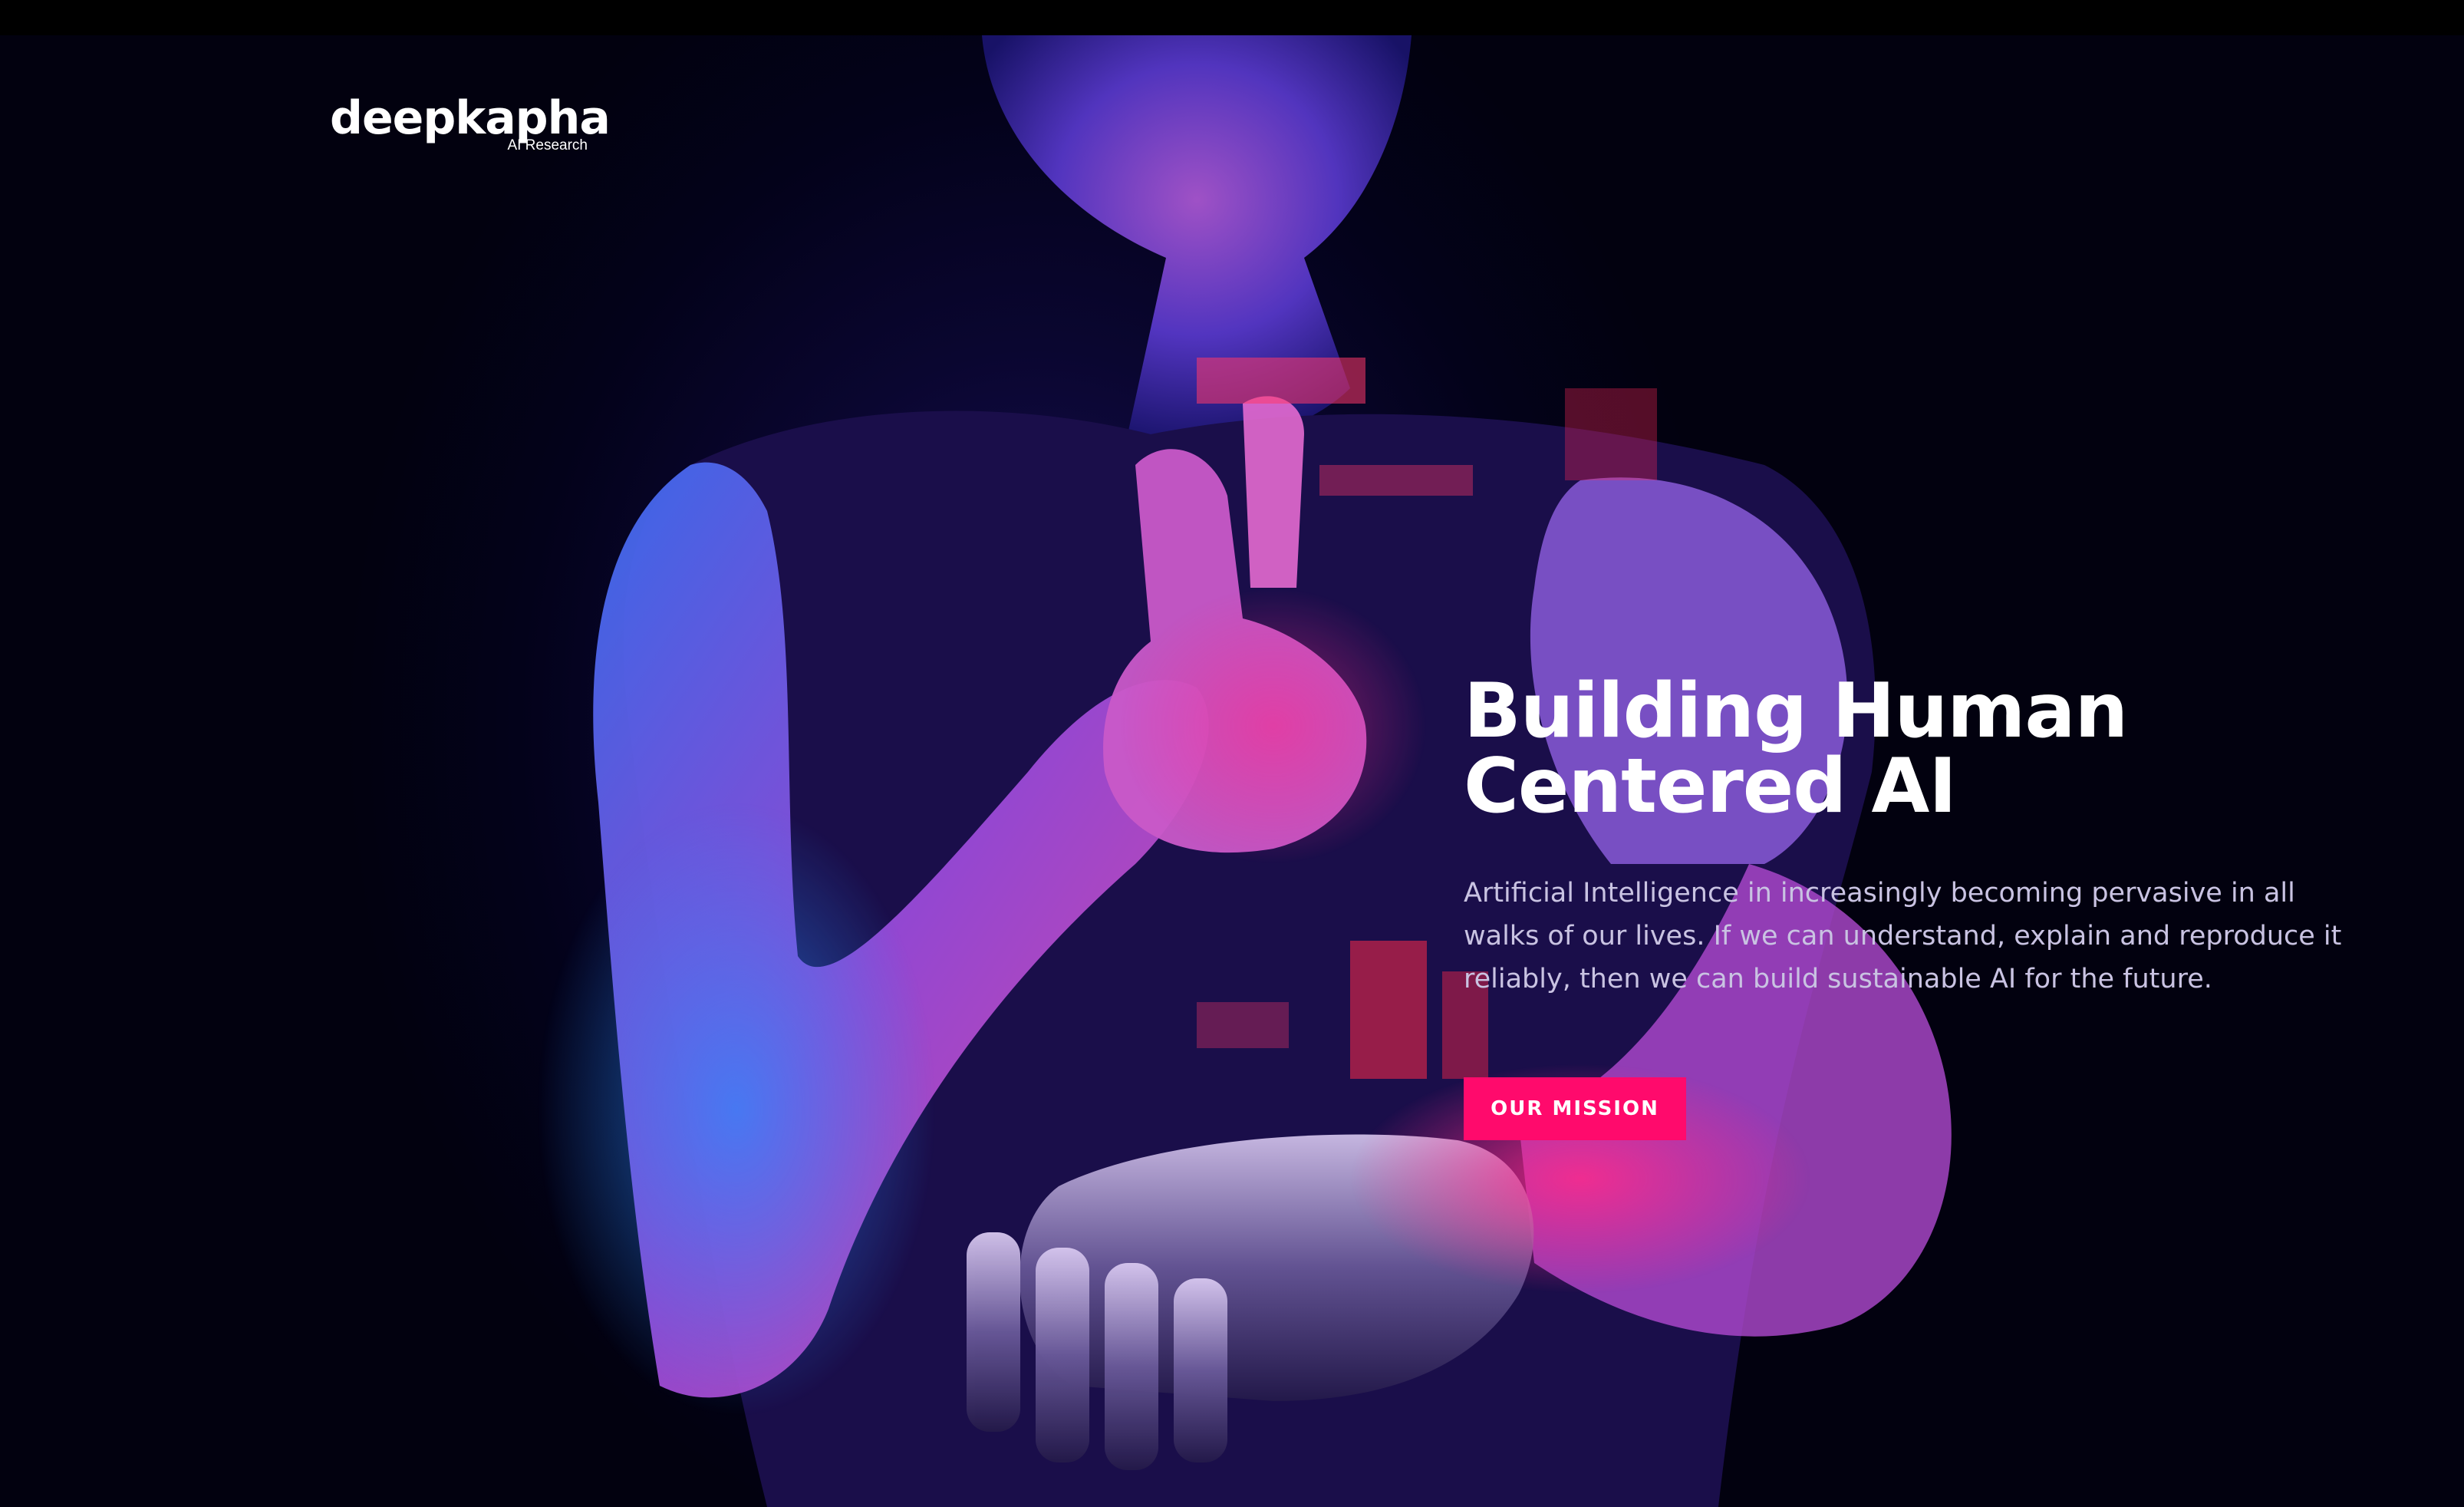 This screenshot has width=2464, height=1507. What do you see at coordinates (1796, 711) in the screenshot?
I see `headline-line-1: Building Human` at bounding box center [1796, 711].